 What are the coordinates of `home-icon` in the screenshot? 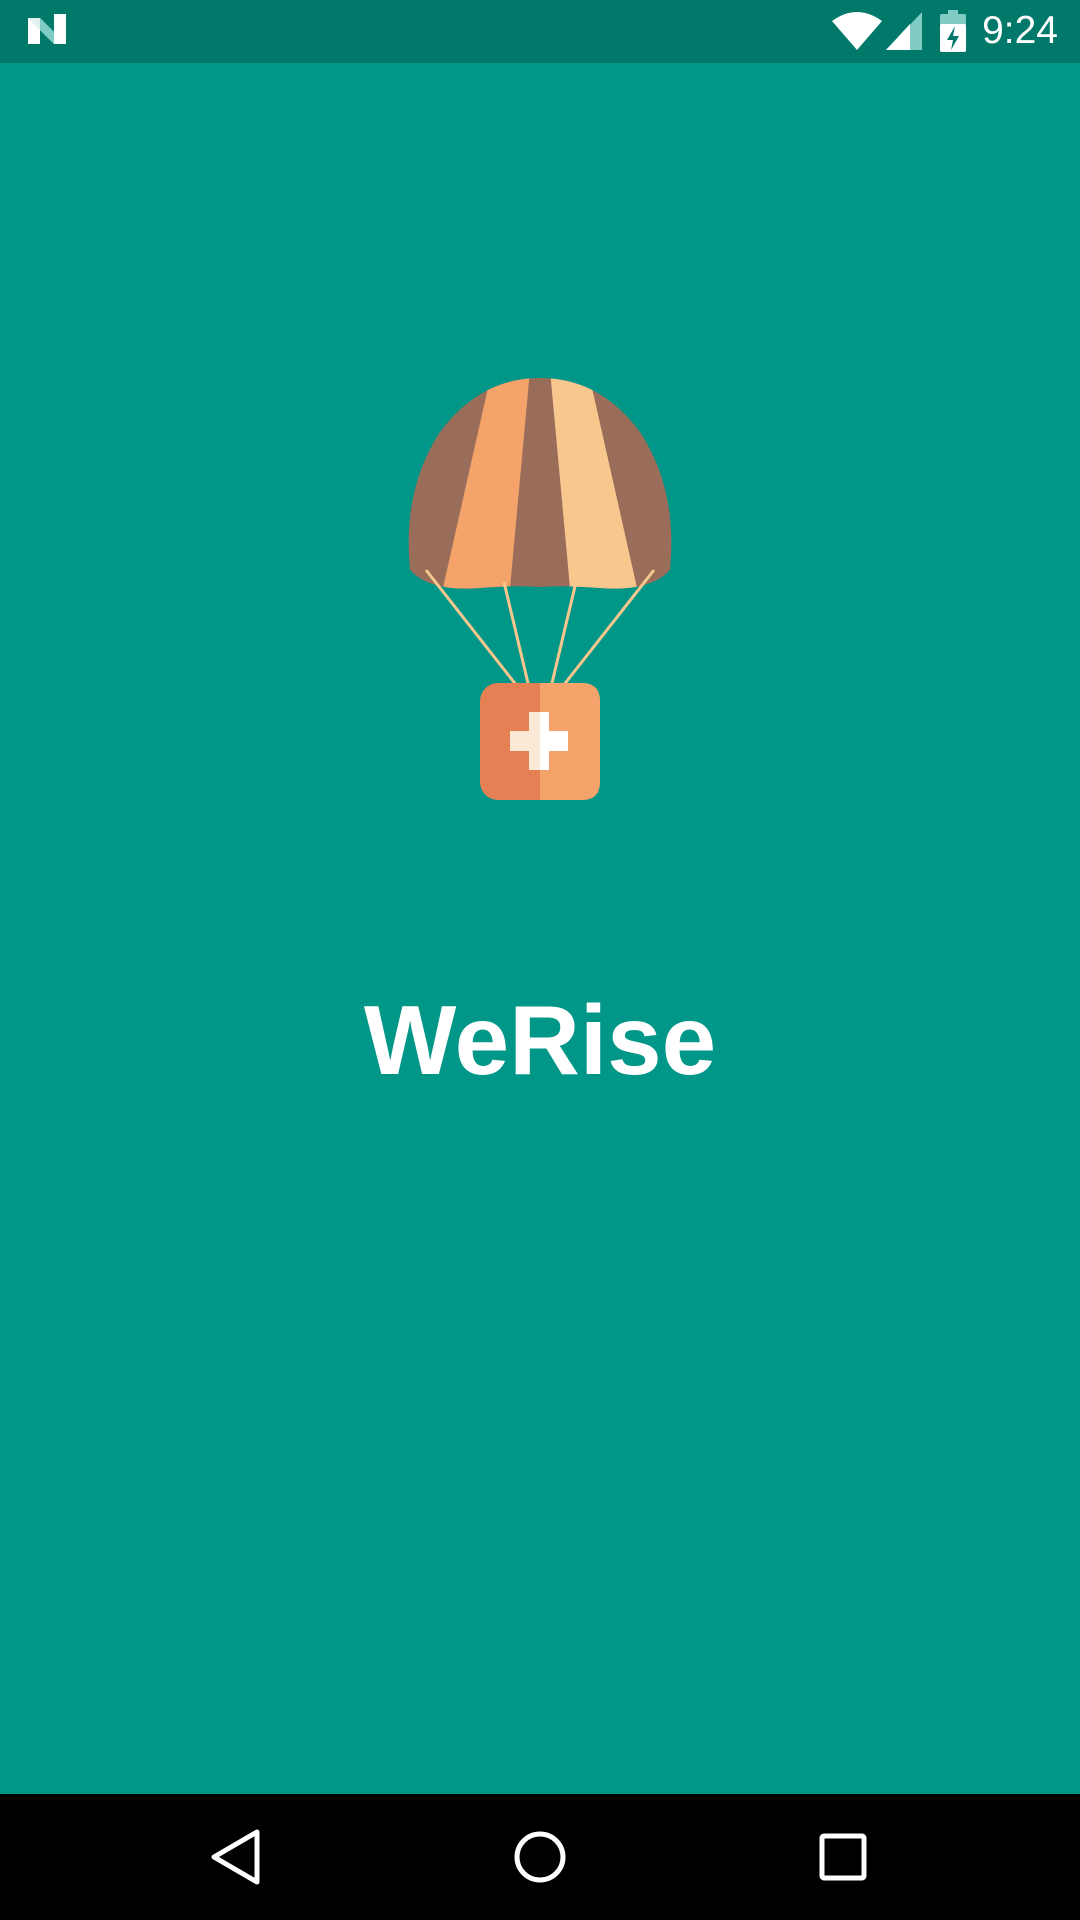 It's located at (540, 1857).